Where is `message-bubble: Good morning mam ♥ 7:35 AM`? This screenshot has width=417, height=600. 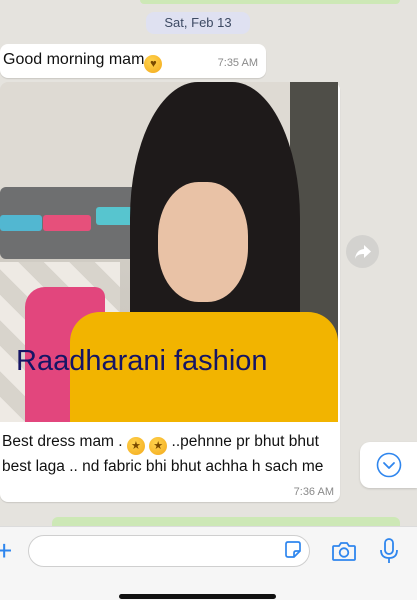 message-bubble: Good morning mam ♥ 7:35 AM is located at coordinates (133, 61).